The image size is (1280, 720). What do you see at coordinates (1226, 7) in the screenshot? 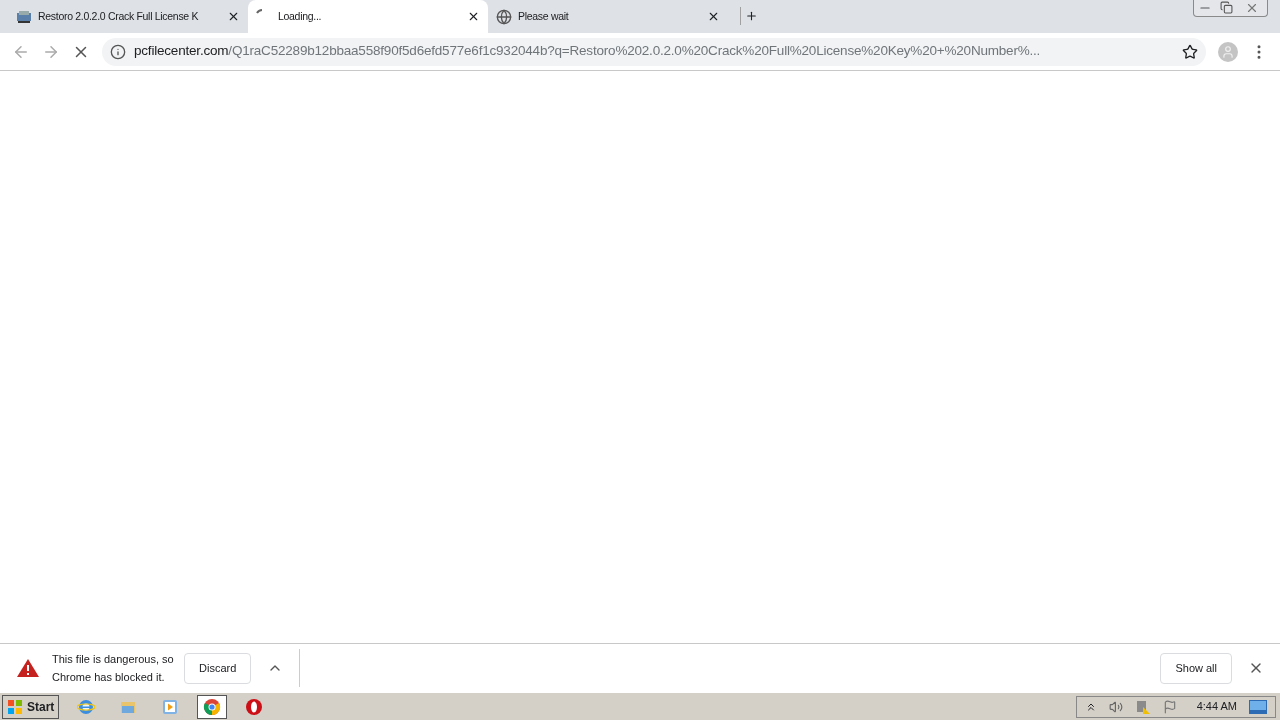
I see `restore-icon` at bounding box center [1226, 7].